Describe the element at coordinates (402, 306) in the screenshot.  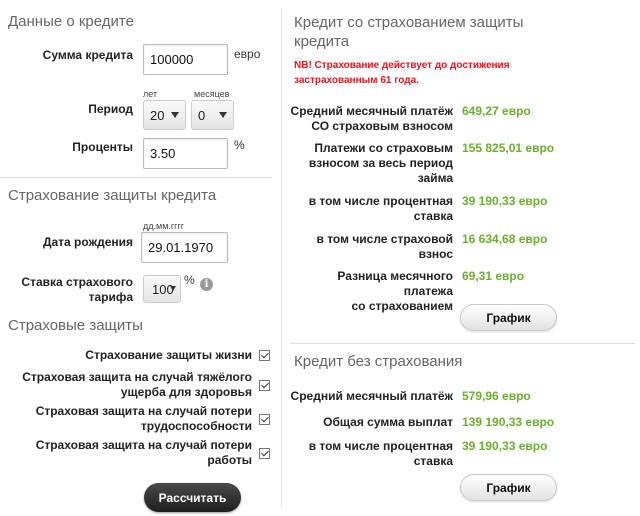
I see `result-label-line2: со страхованием` at that location.